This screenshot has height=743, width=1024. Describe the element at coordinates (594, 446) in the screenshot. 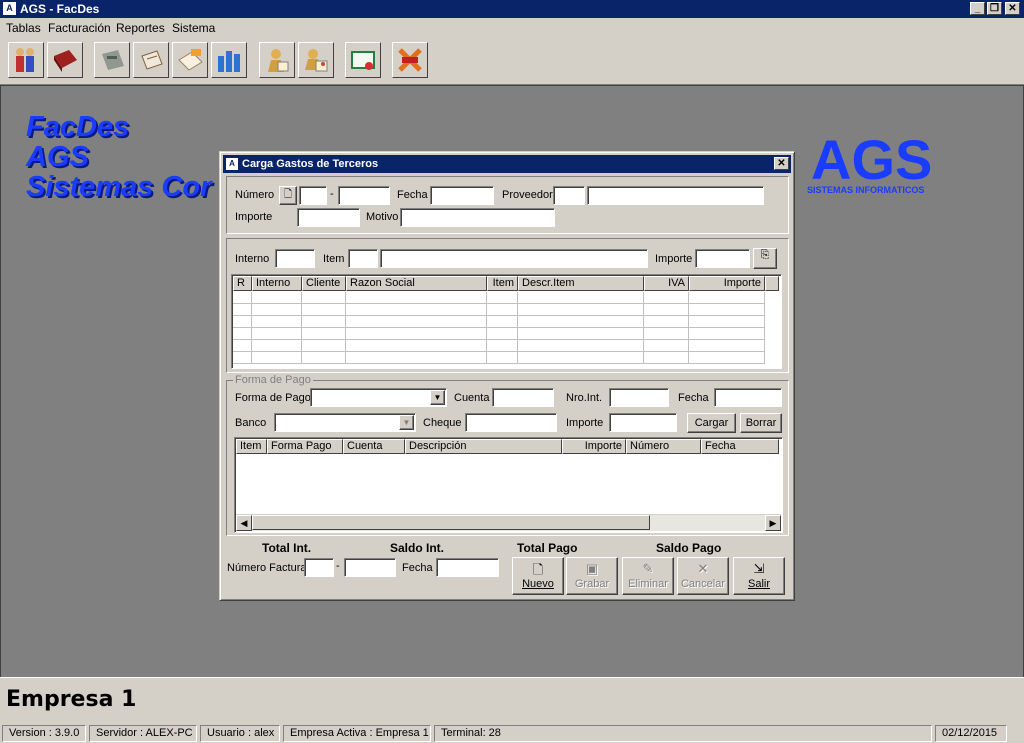

I see `col-pago-importe: Importe` at that location.